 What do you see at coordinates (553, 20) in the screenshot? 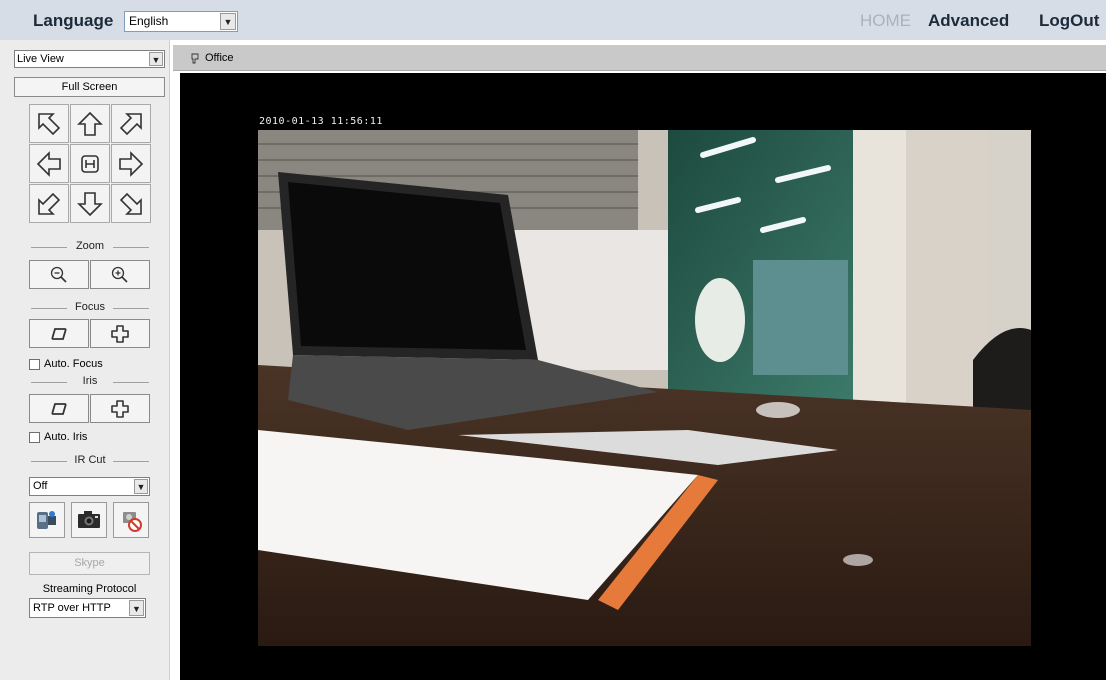
I see `top-bar: Language English ▼ HOME Advanced LogOut` at bounding box center [553, 20].